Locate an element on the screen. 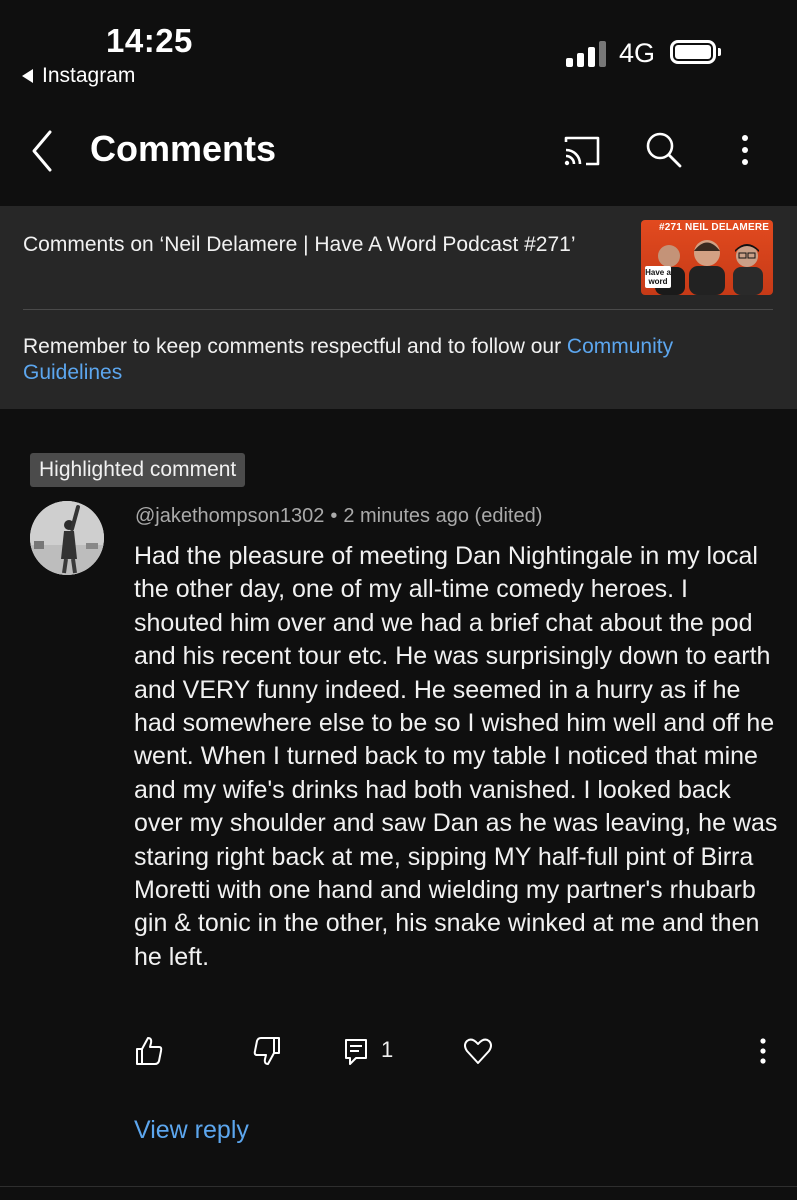 The image size is (797, 1200). back-triangle-icon is located at coordinates (27, 76).